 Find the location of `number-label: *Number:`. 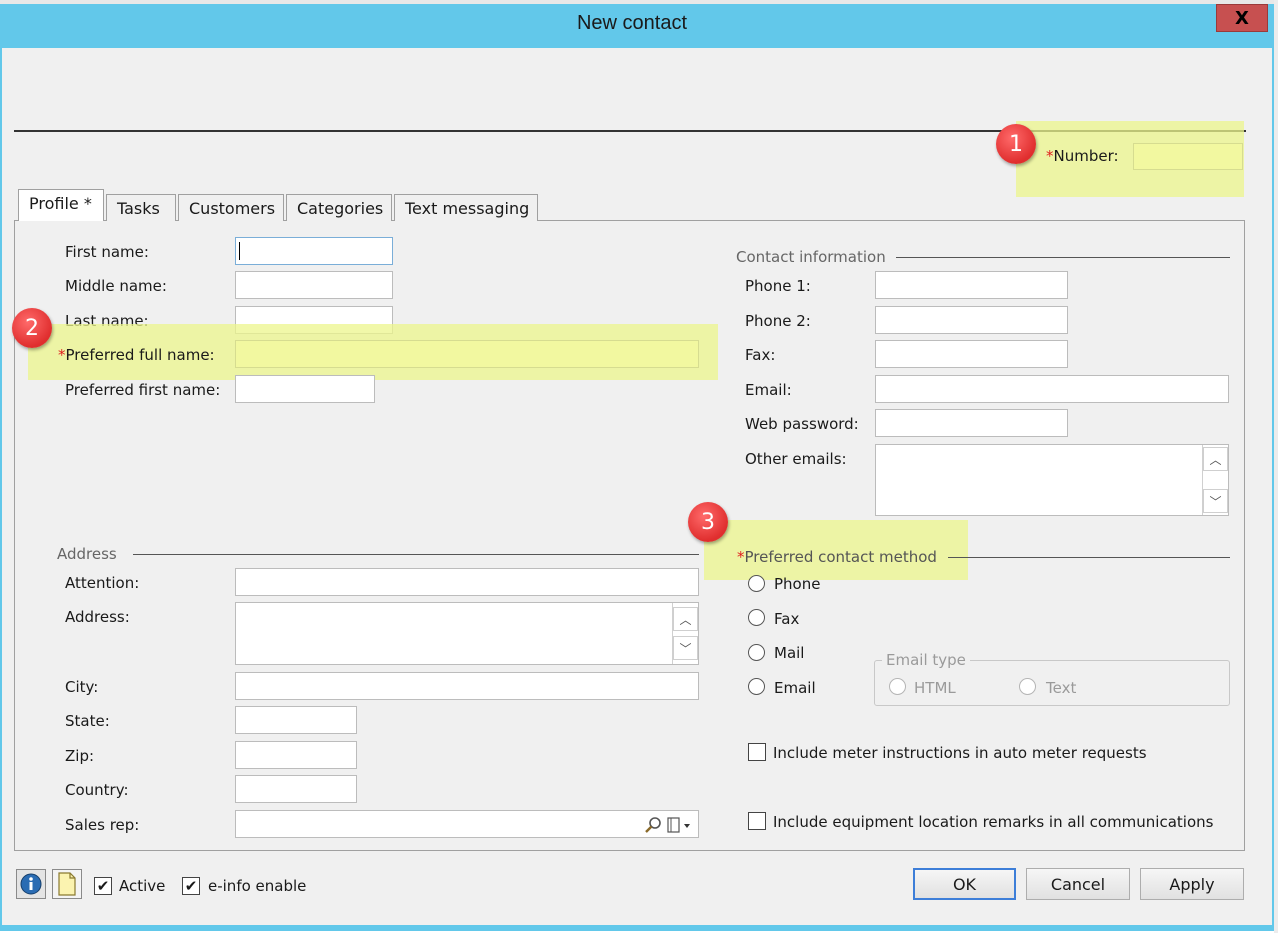

number-label: *Number: is located at coordinates (1082, 156).